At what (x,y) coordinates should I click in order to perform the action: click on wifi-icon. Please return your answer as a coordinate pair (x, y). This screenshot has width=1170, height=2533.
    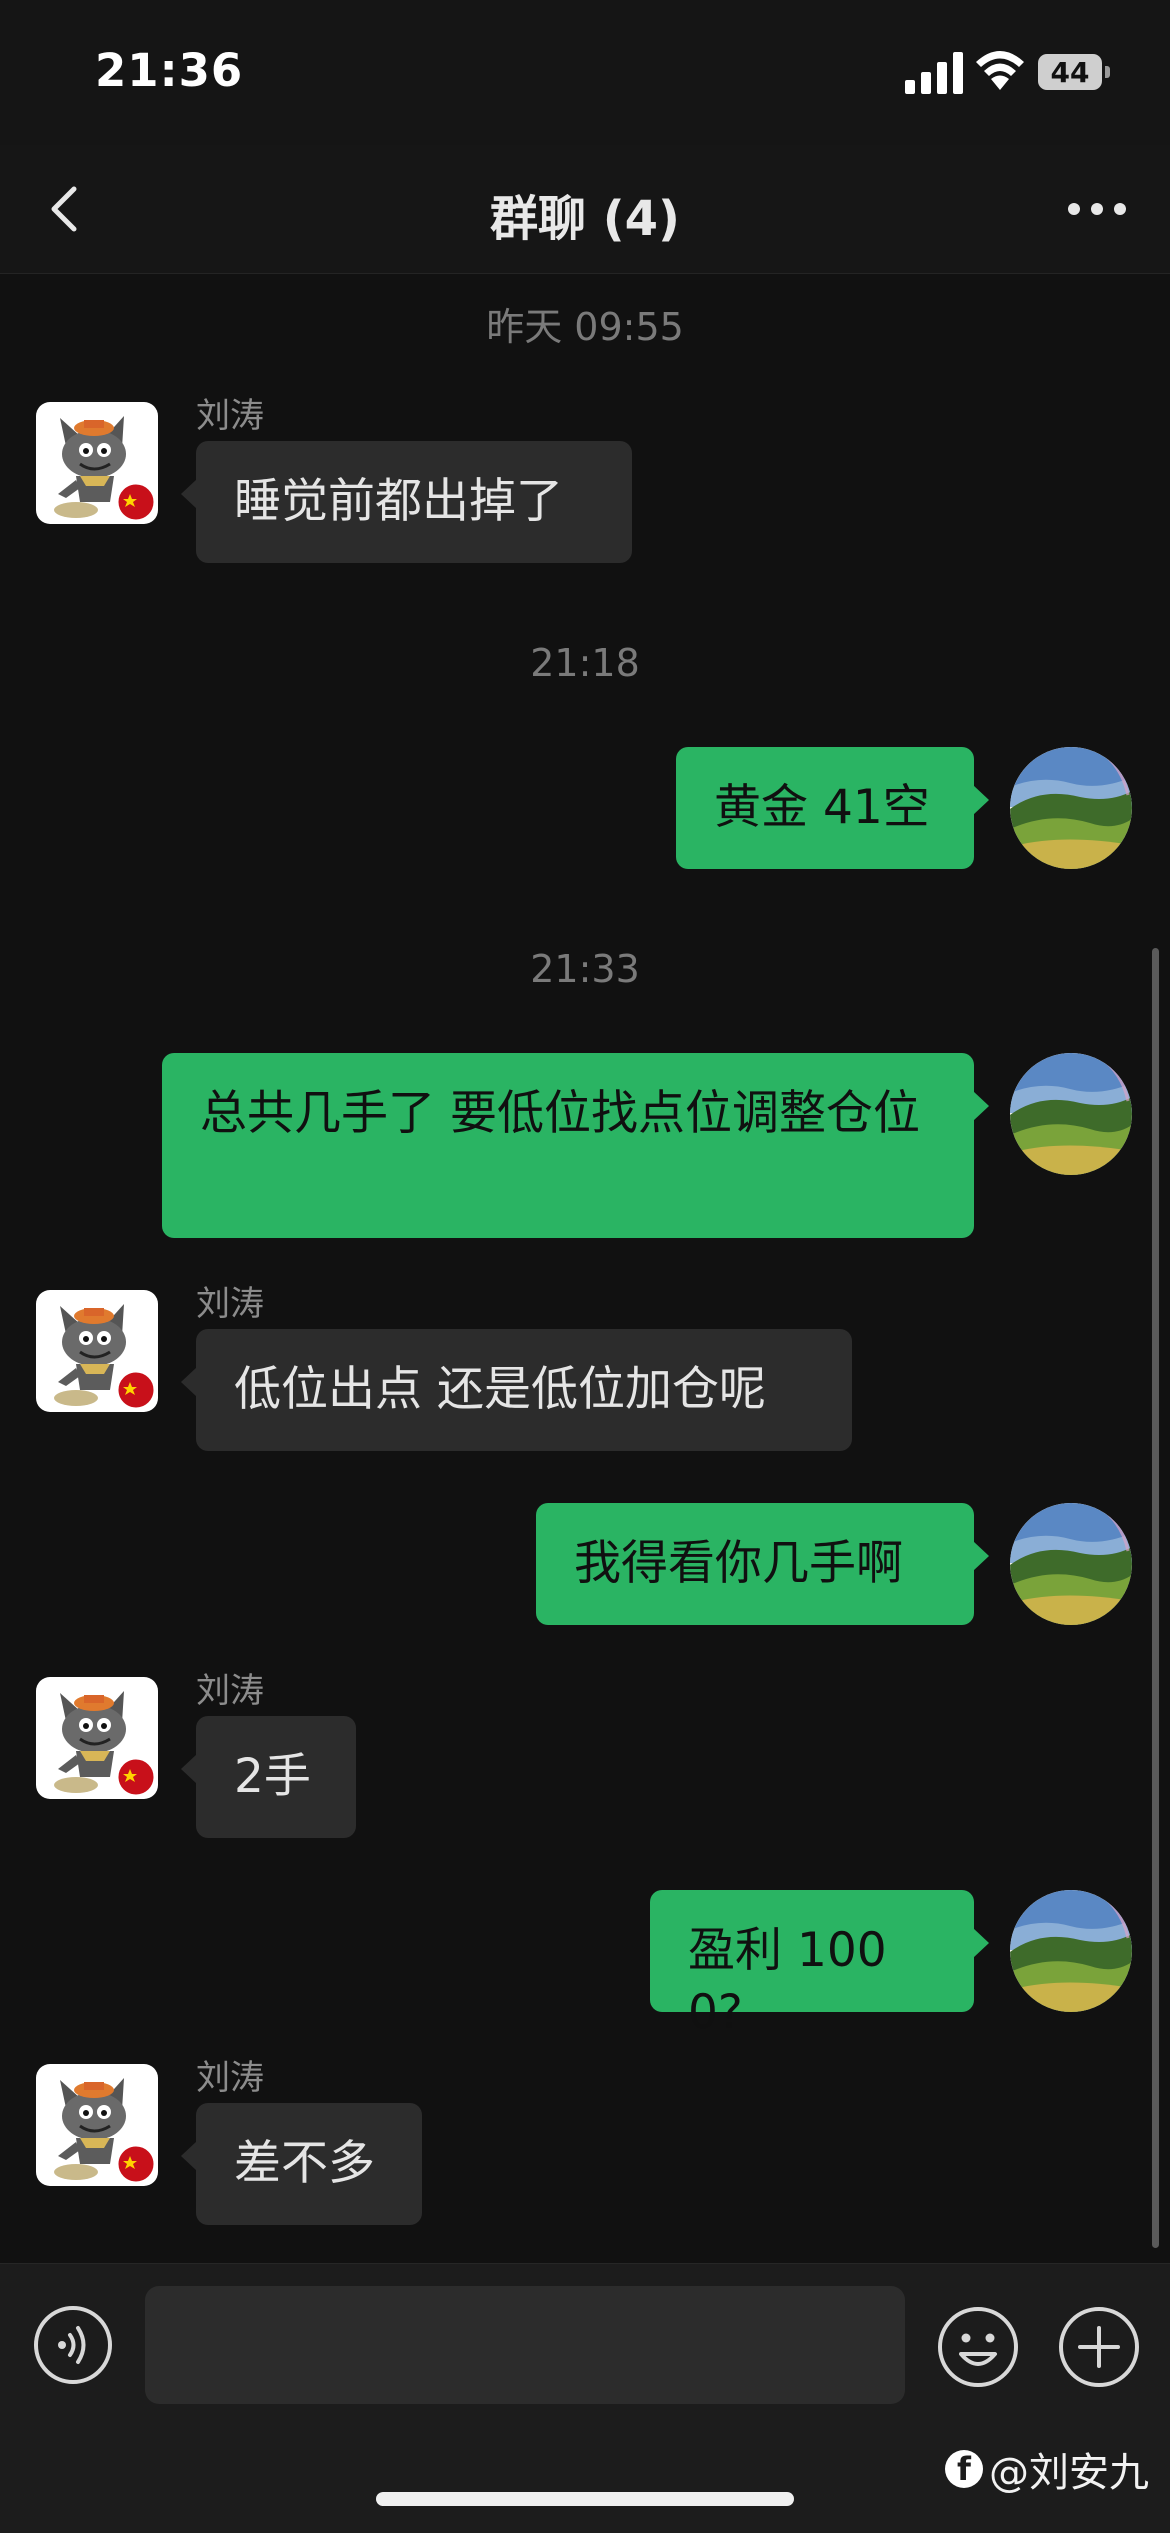
    Looking at the image, I should click on (1000, 70).